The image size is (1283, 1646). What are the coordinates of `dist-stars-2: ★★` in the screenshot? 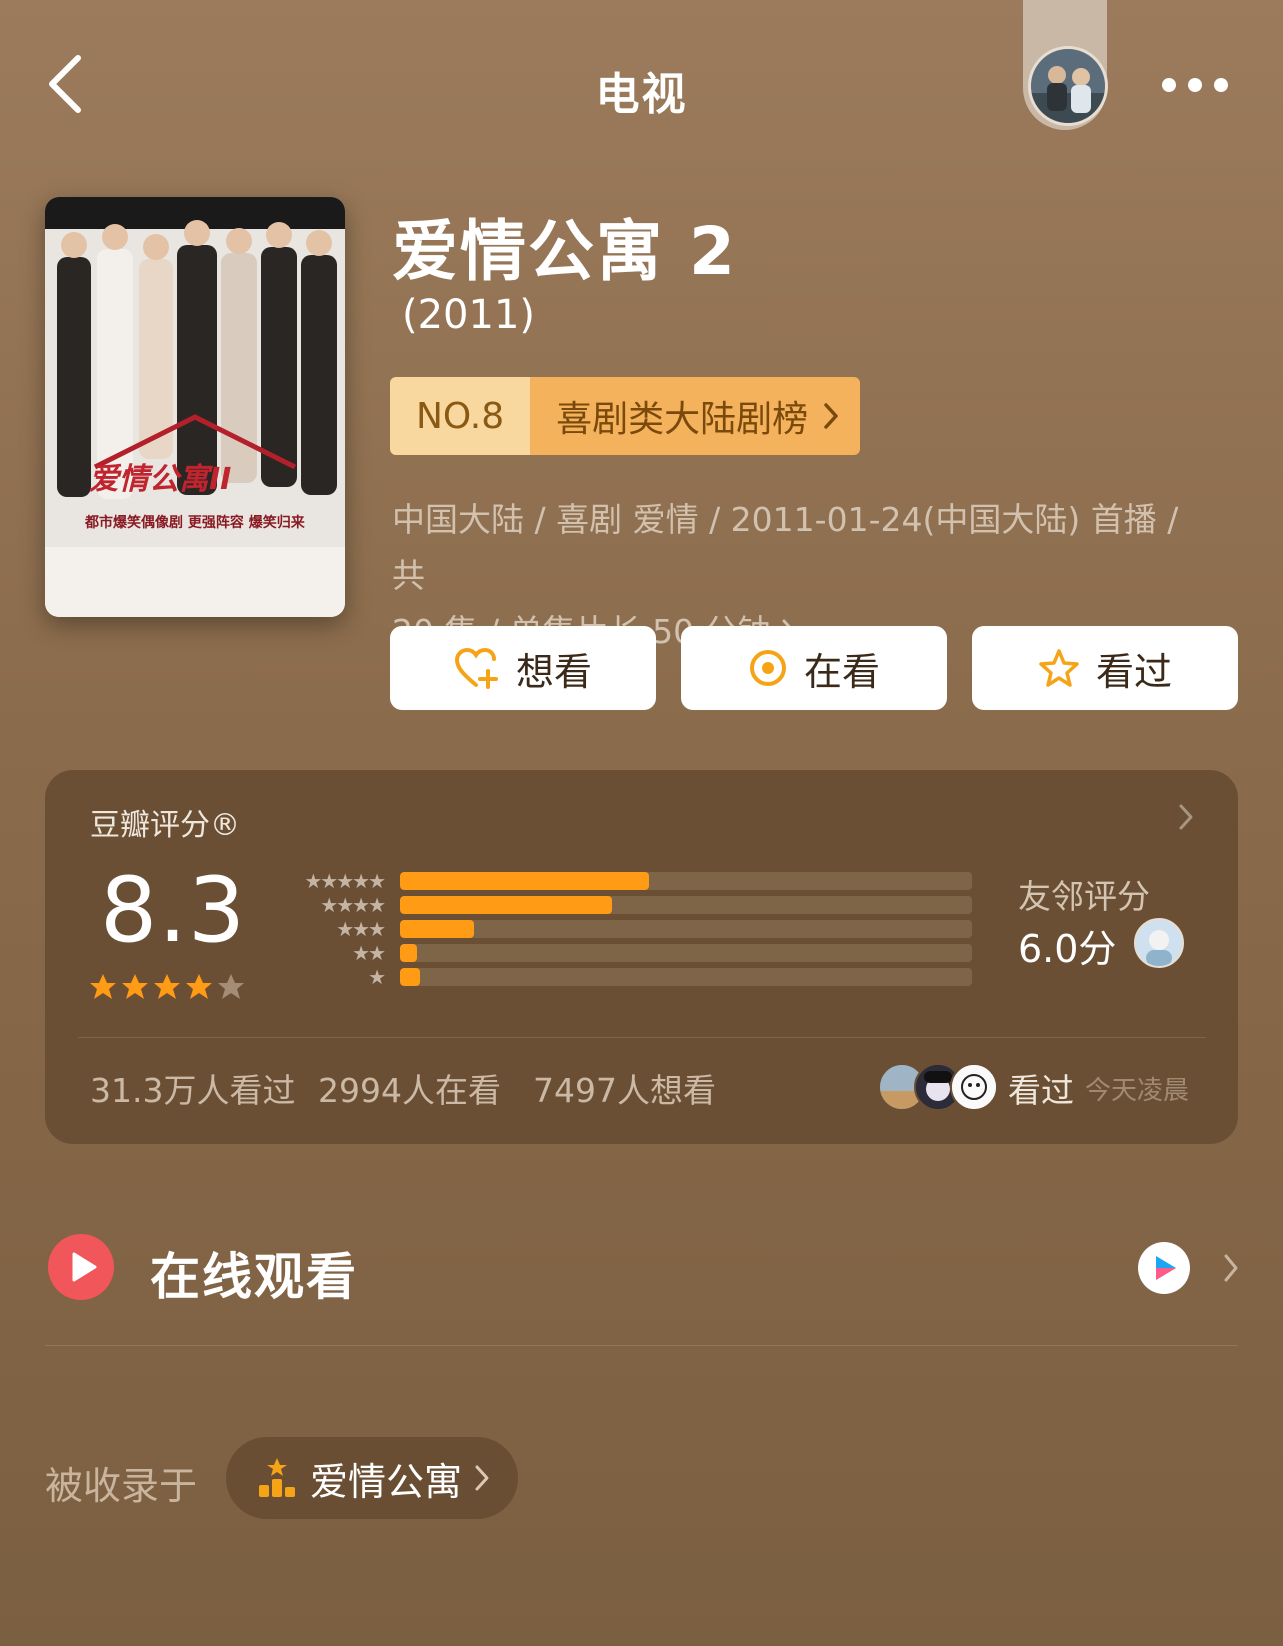 It's located at (369, 953).